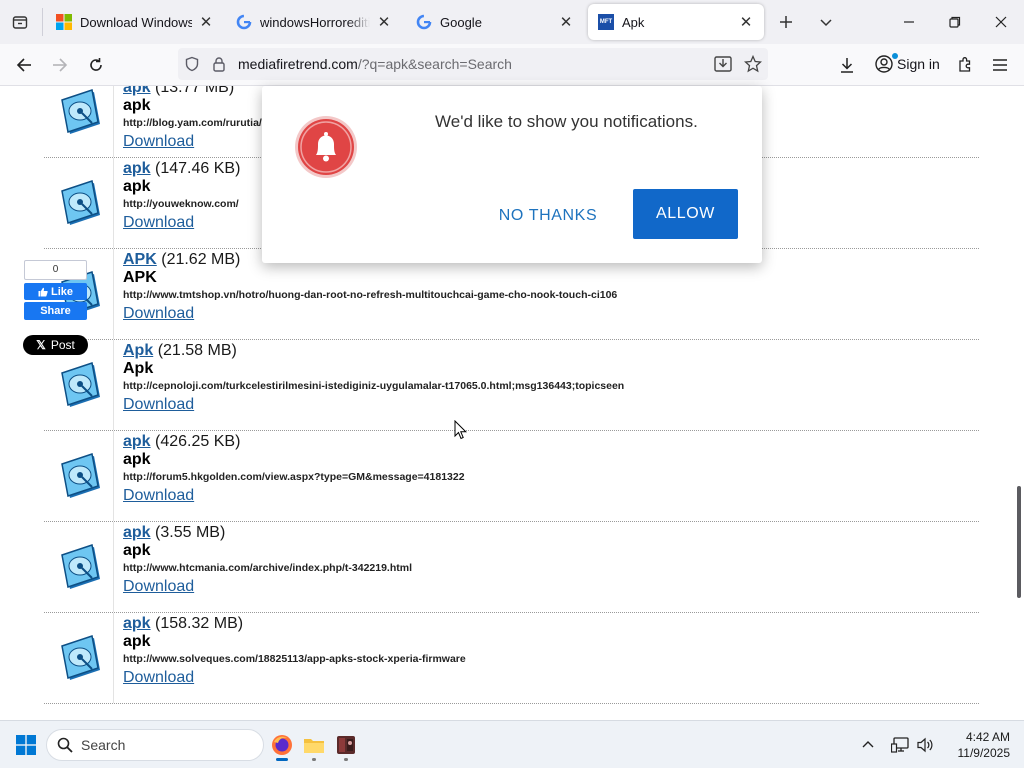  What do you see at coordinates (753, 66) in the screenshot?
I see `bookmark-star-icon` at bounding box center [753, 66].